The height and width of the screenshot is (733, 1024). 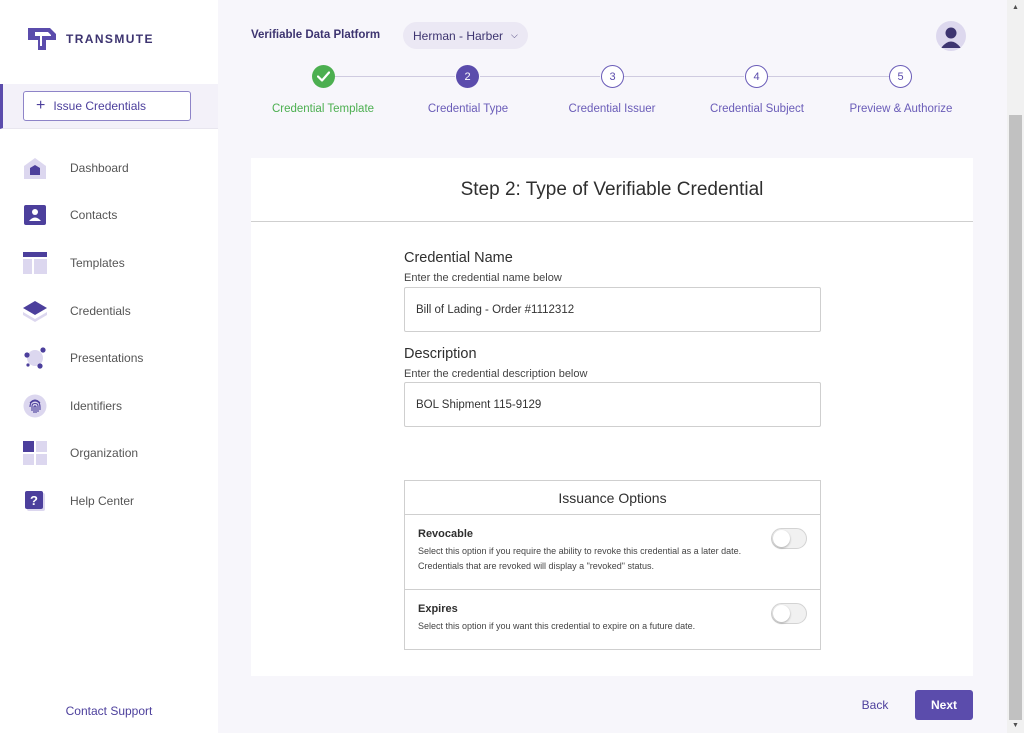 What do you see at coordinates (35, 311) in the screenshot?
I see `credentials-stack-icon` at bounding box center [35, 311].